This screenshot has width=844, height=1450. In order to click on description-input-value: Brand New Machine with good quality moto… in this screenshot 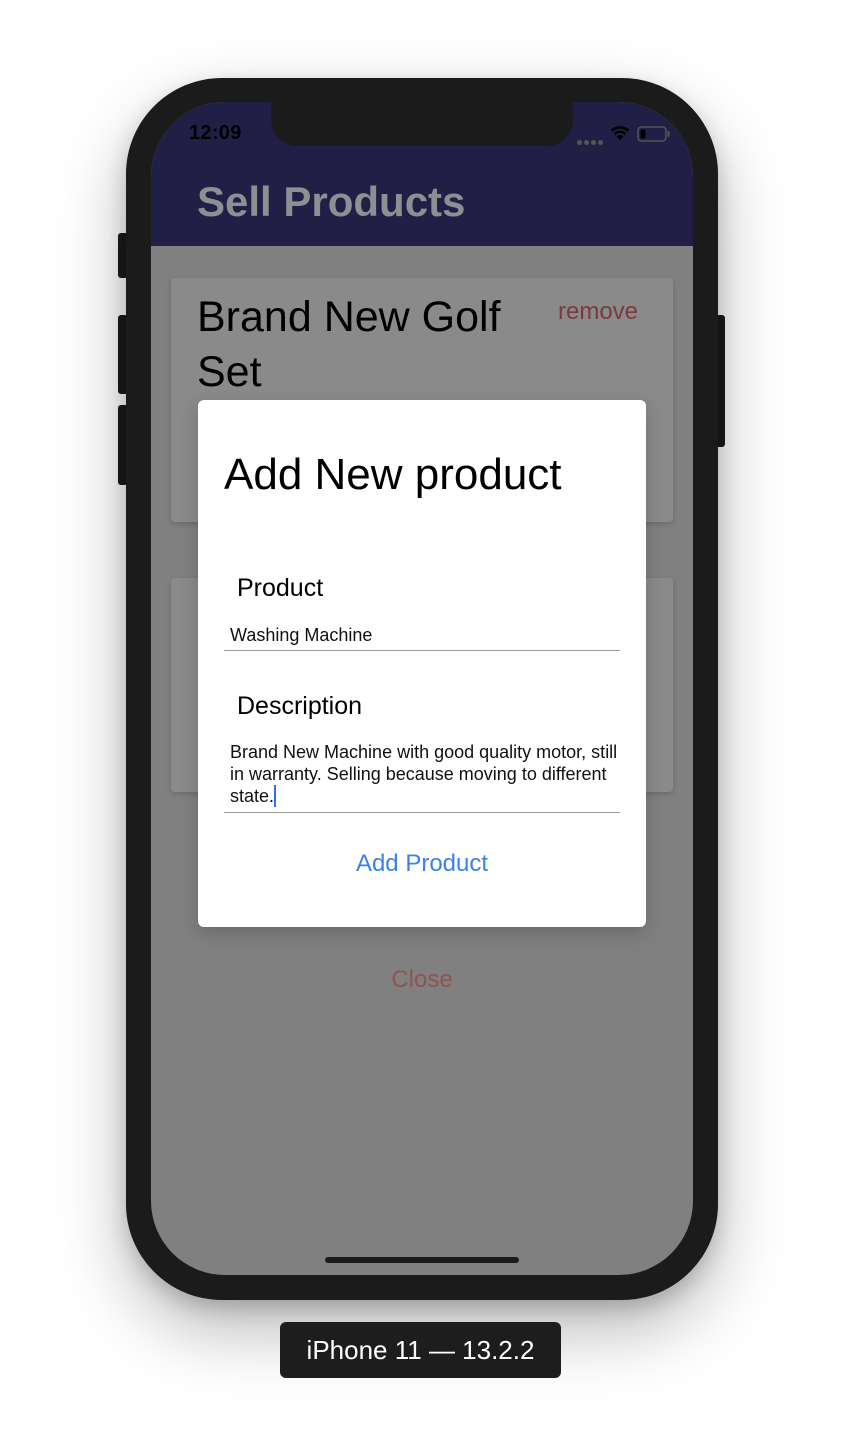, I will do `click(424, 774)`.